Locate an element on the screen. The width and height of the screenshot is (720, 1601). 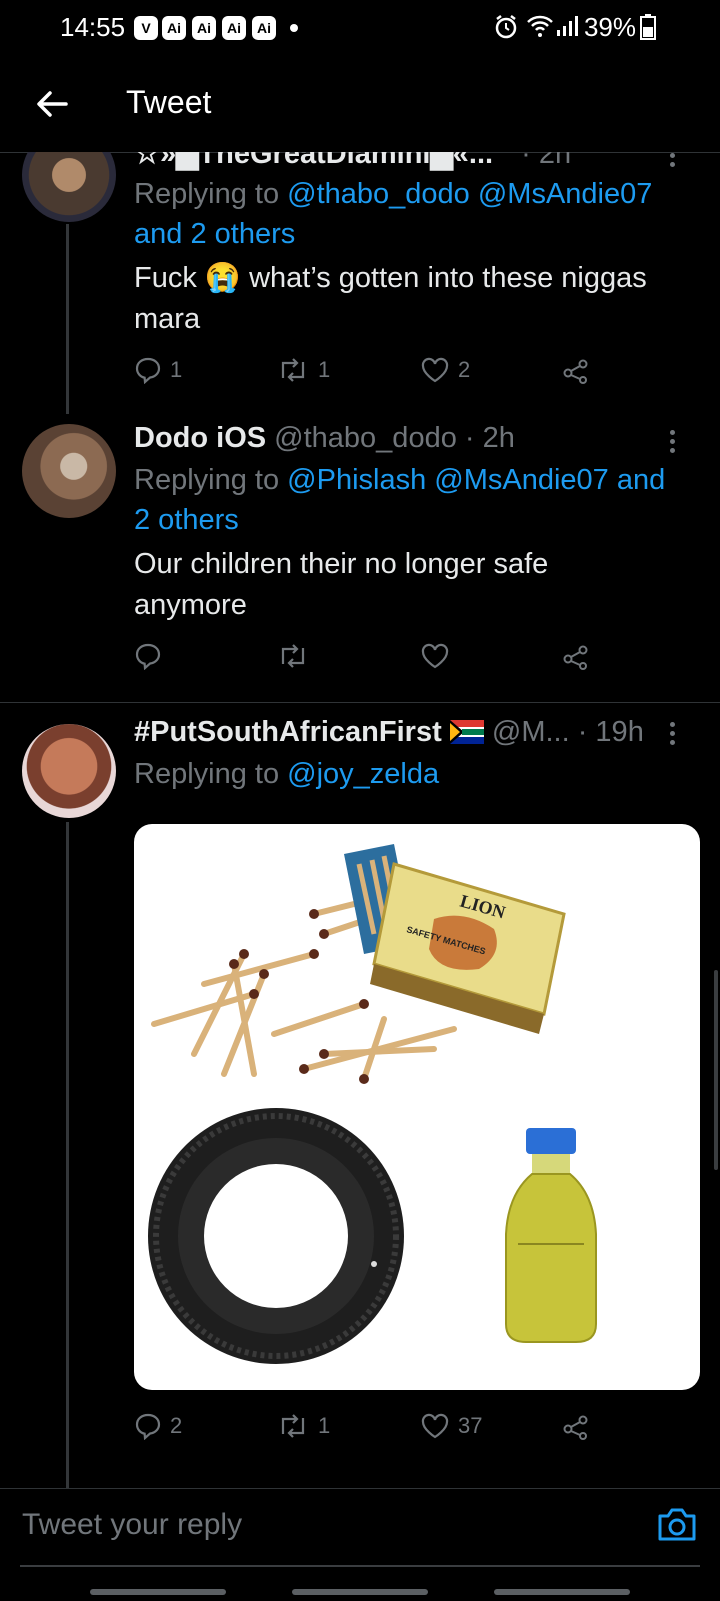
others-link: 2 others is located at coordinates (186, 520).